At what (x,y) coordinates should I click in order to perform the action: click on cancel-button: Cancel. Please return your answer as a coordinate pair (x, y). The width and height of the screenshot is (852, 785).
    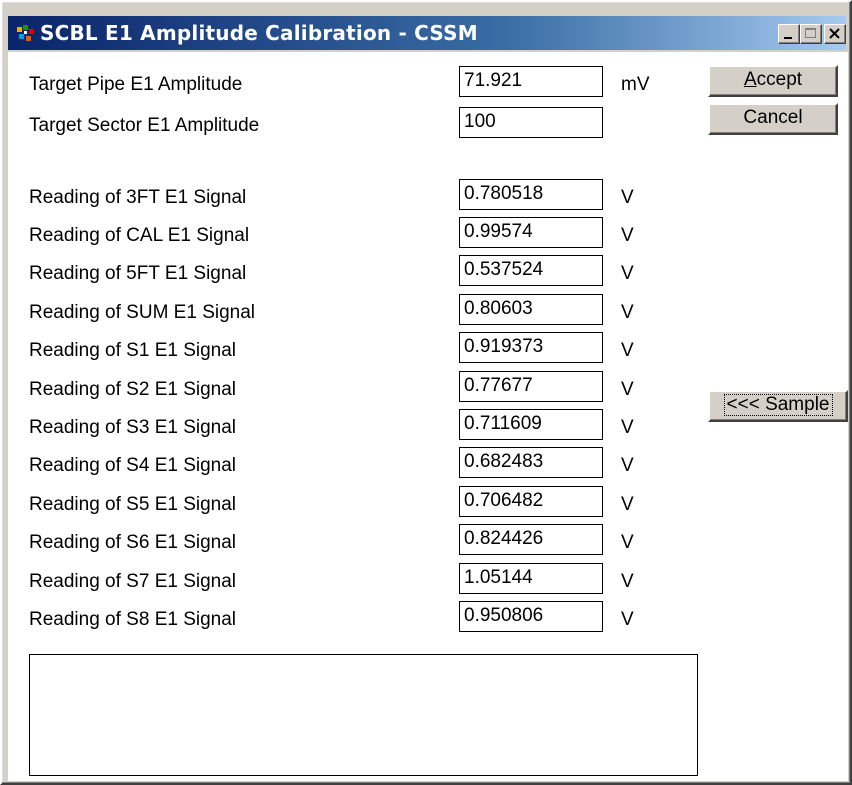
    Looking at the image, I should click on (773, 119).